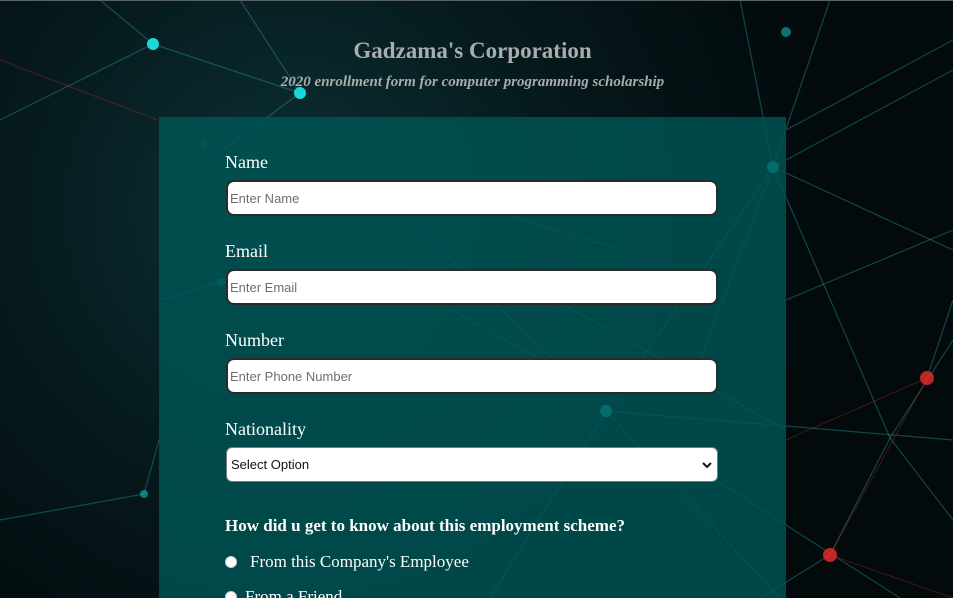 This screenshot has width=953, height=598. Describe the element at coordinates (294, 592) in the screenshot. I see `referral-option-label: From a Friend` at that location.